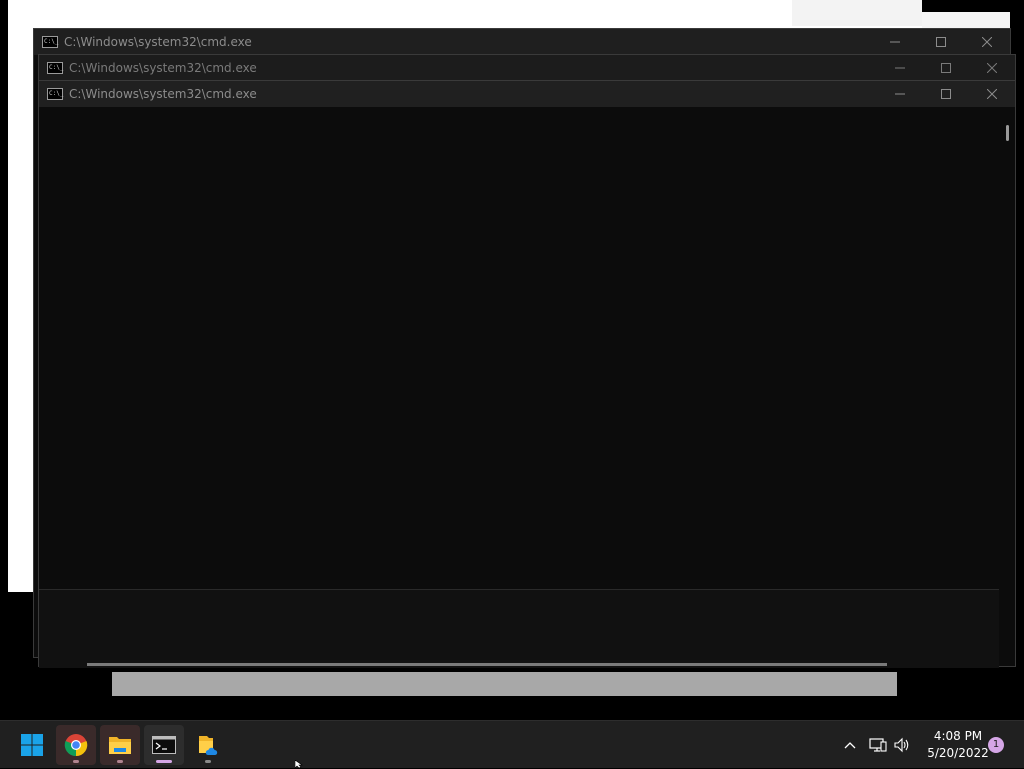  Describe the element at coordinates (519, 628) in the screenshot. I see `console-lower-area` at that location.